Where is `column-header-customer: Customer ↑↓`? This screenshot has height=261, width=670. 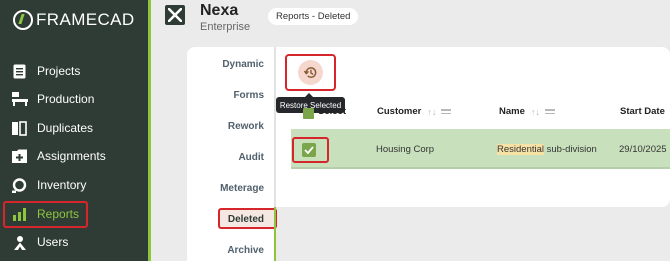
column-header-customer: Customer ↑↓ is located at coordinates (414, 111).